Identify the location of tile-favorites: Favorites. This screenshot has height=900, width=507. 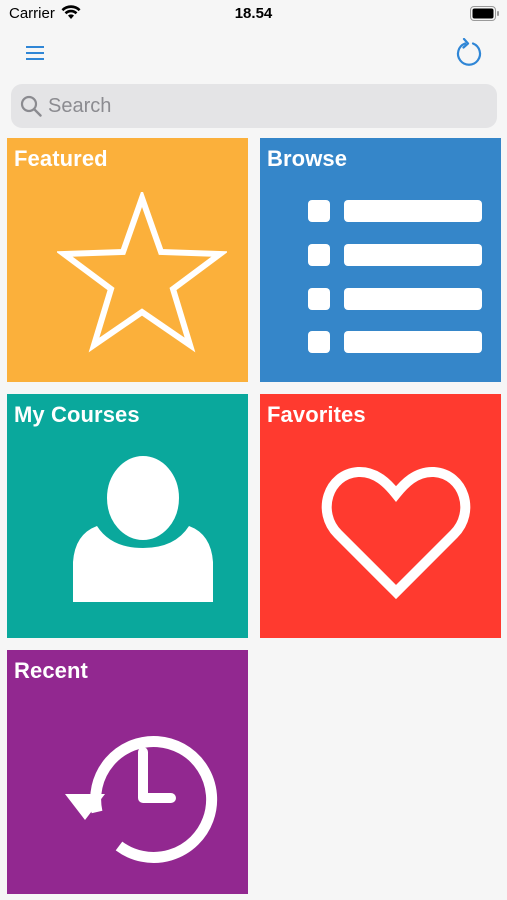
(380, 516).